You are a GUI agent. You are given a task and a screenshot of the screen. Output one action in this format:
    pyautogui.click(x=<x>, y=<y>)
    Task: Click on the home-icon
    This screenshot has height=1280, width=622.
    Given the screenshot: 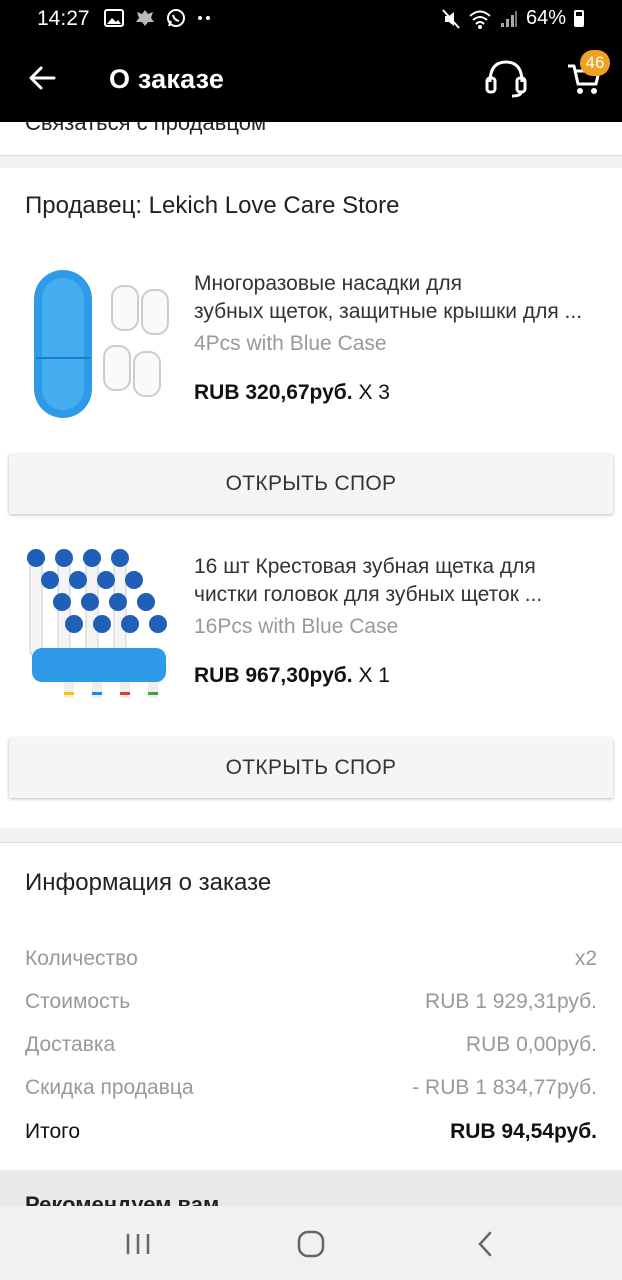 What is the action you would take?
    pyautogui.click(x=311, y=1244)
    